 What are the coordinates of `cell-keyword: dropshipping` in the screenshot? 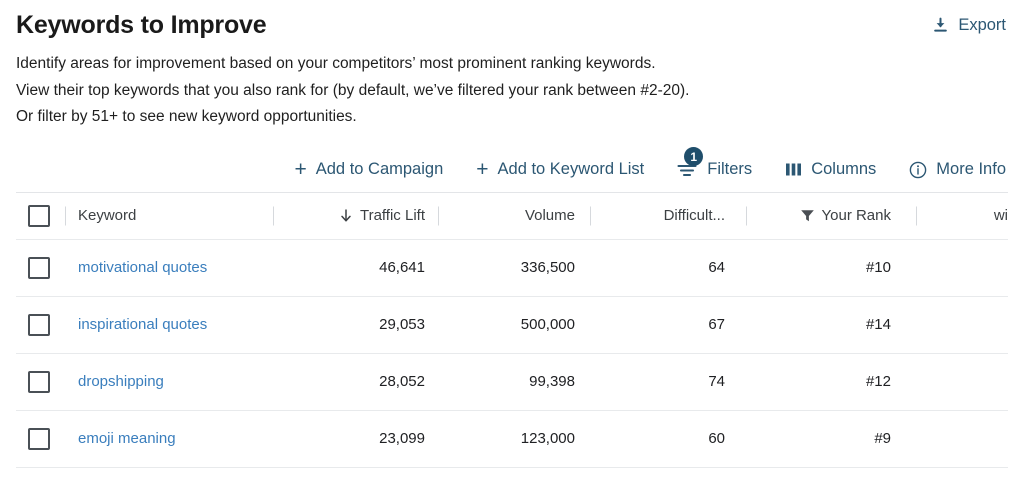 It's located at (176, 382).